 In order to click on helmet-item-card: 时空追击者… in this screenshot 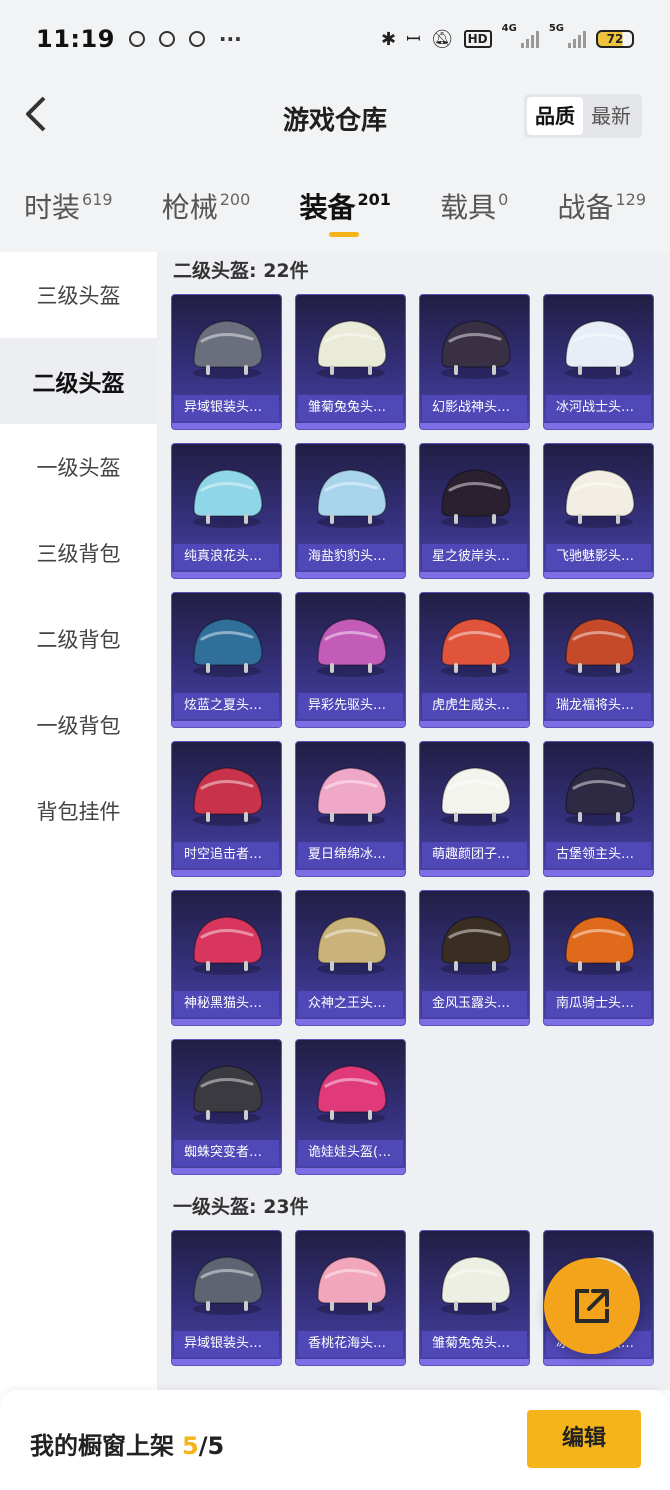, I will do `click(226, 809)`.